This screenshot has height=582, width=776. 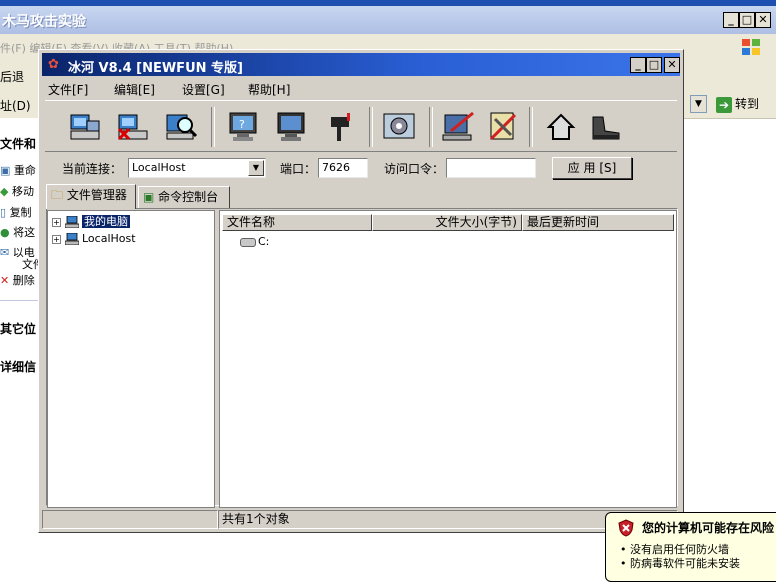 I want to click on send-file-icon, so click(x=339, y=127).